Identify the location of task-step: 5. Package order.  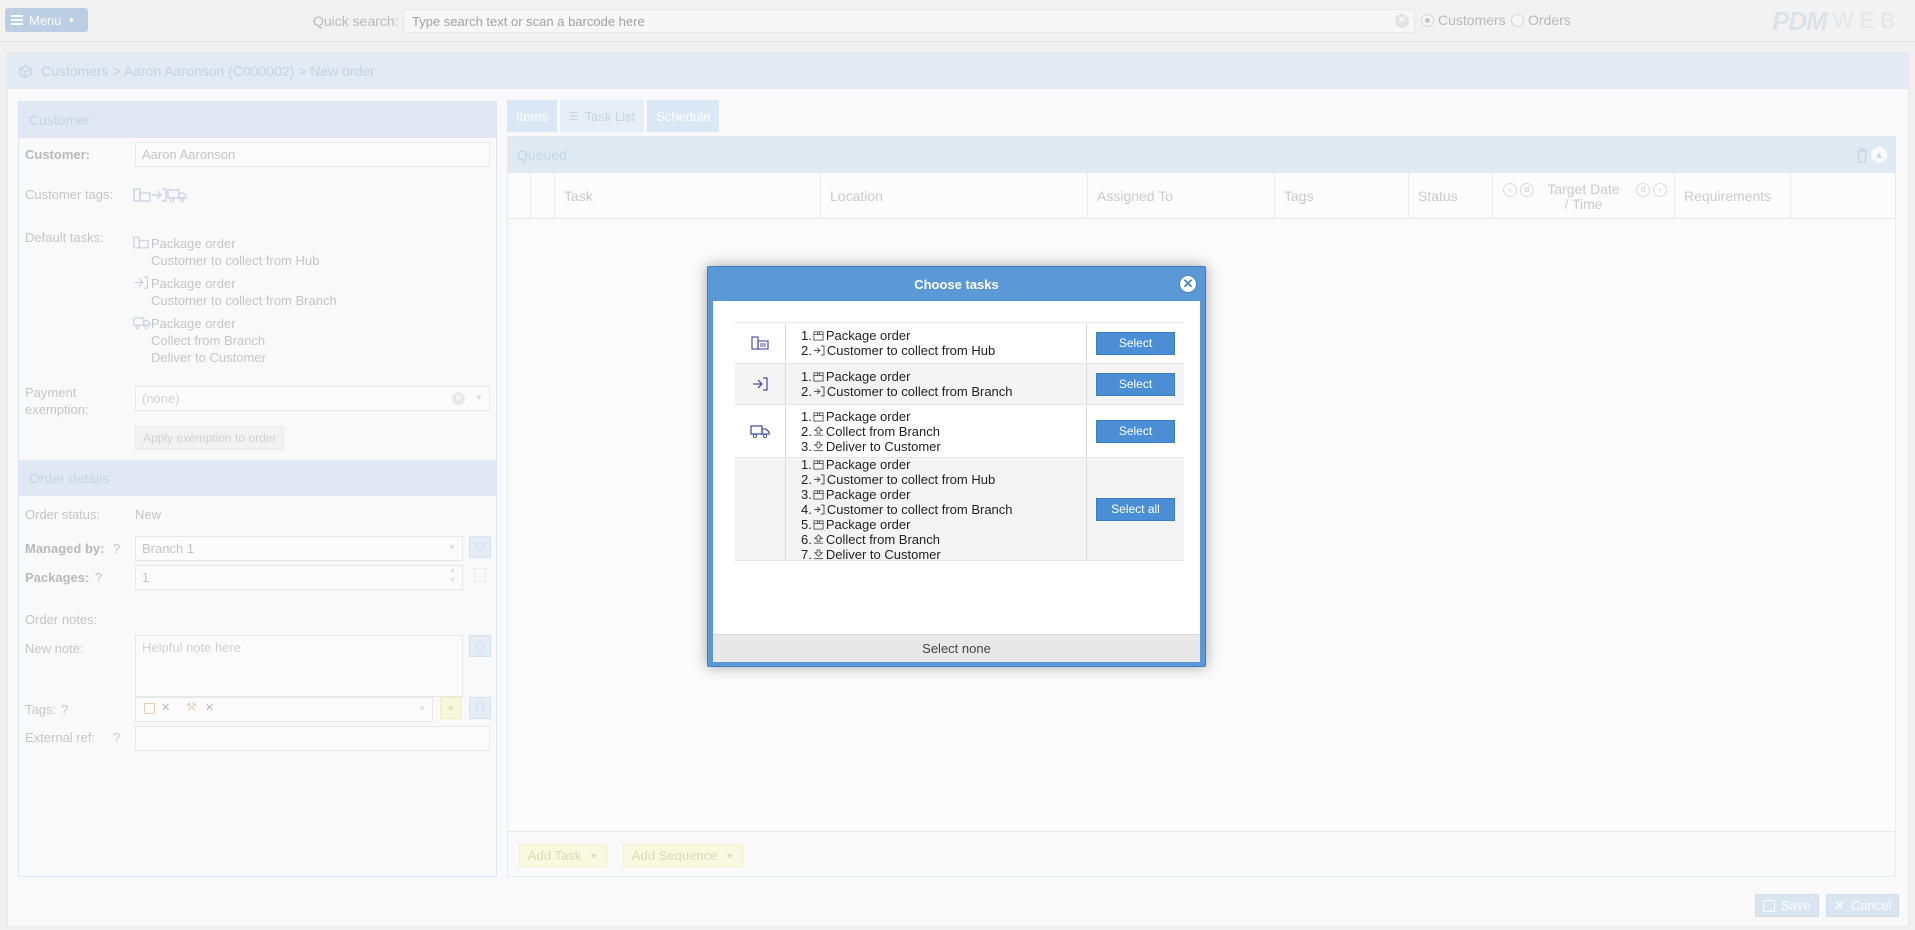
(943, 524).